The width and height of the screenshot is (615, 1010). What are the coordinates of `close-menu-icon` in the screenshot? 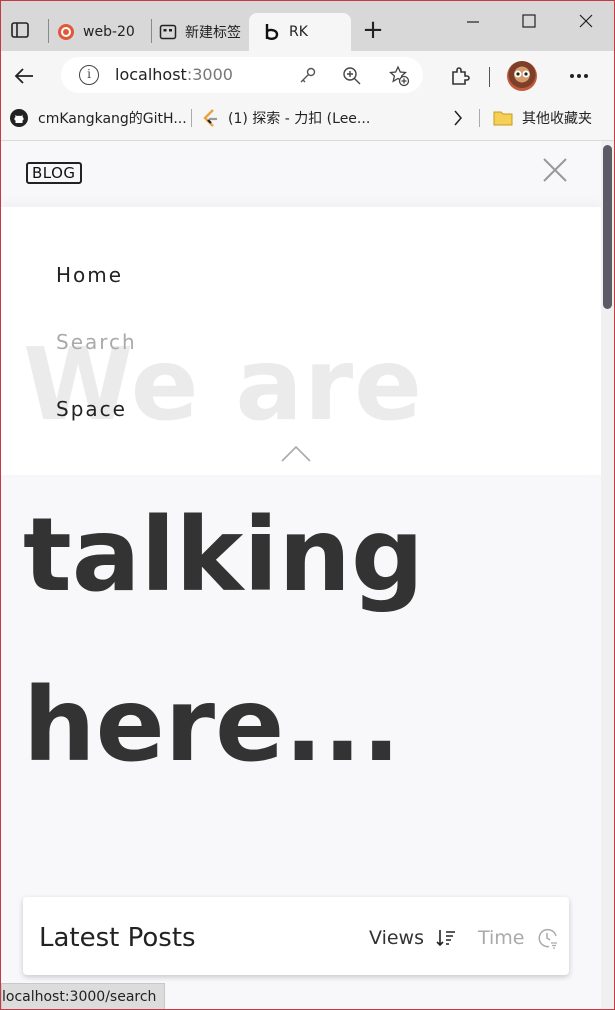 It's located at (555, 170).